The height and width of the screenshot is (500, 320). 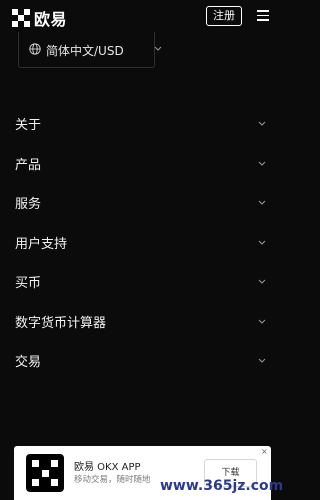 What do you see at coordinates (107, 467) in the screenshot?
I see `app-banner-title: 欧易 OKX APP` at bounding box center [107, 467].